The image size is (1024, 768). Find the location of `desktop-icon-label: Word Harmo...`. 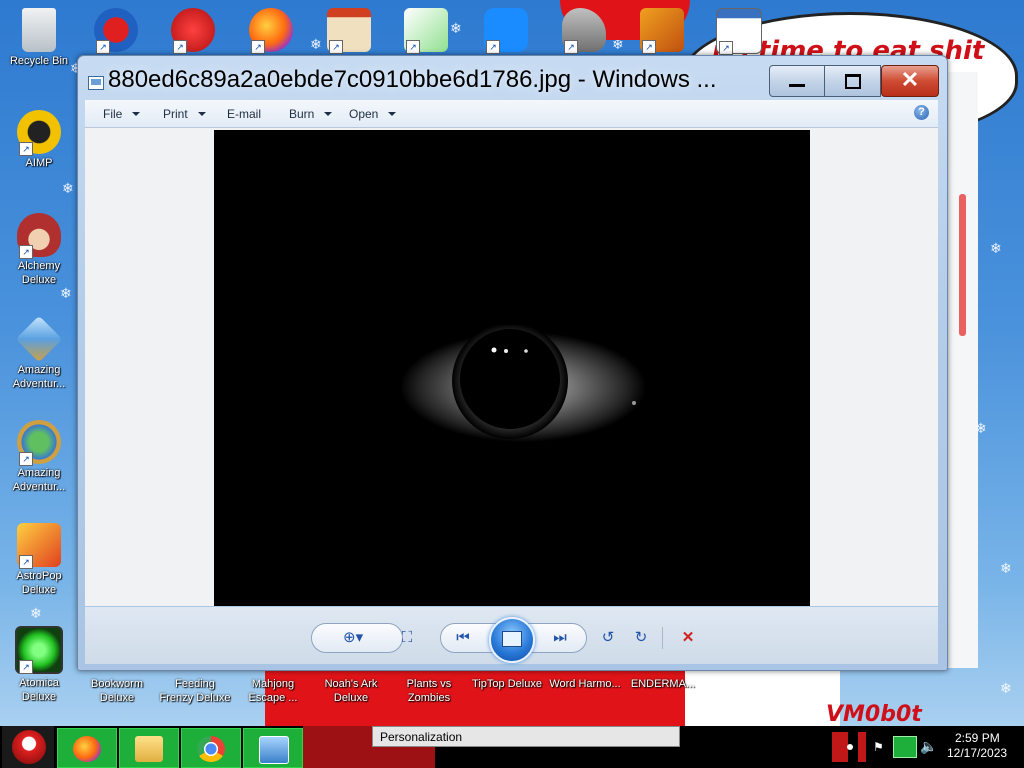

desktop-icon-label: Word Harmo... is located at coordinates (585, 684).